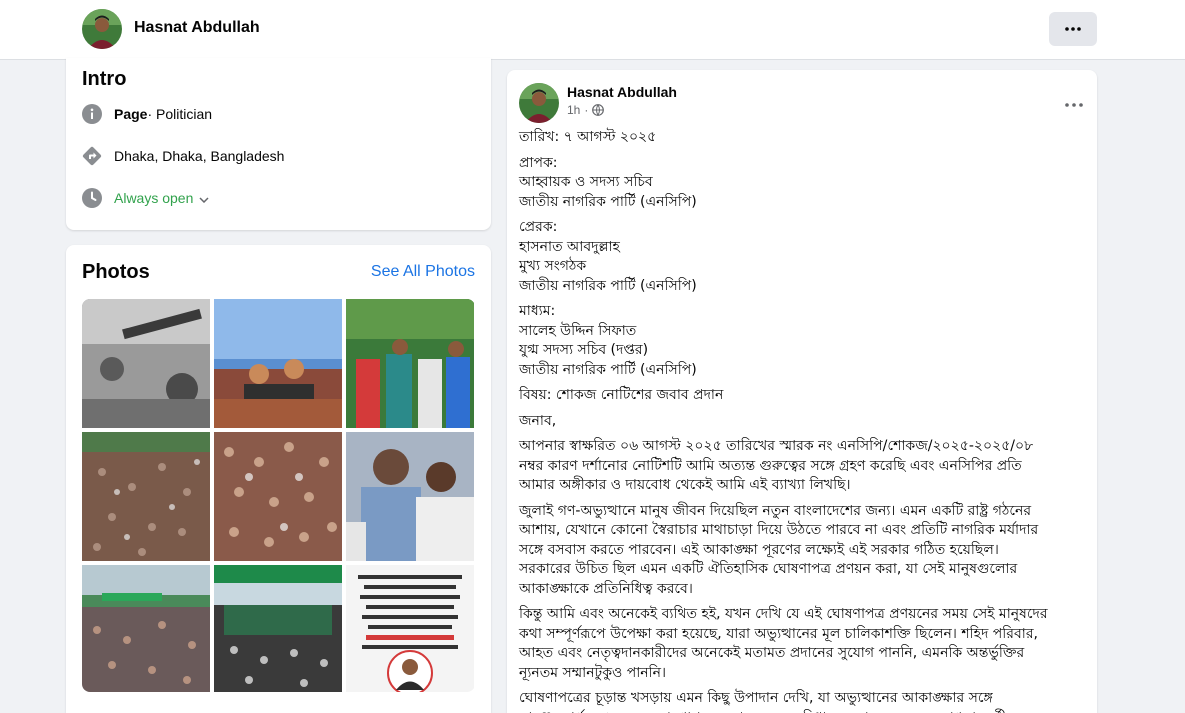  I want to click on post-paragraph: বিষয়: শোকজ নোটিশের জবাব প্রদান, so click(621, 395).